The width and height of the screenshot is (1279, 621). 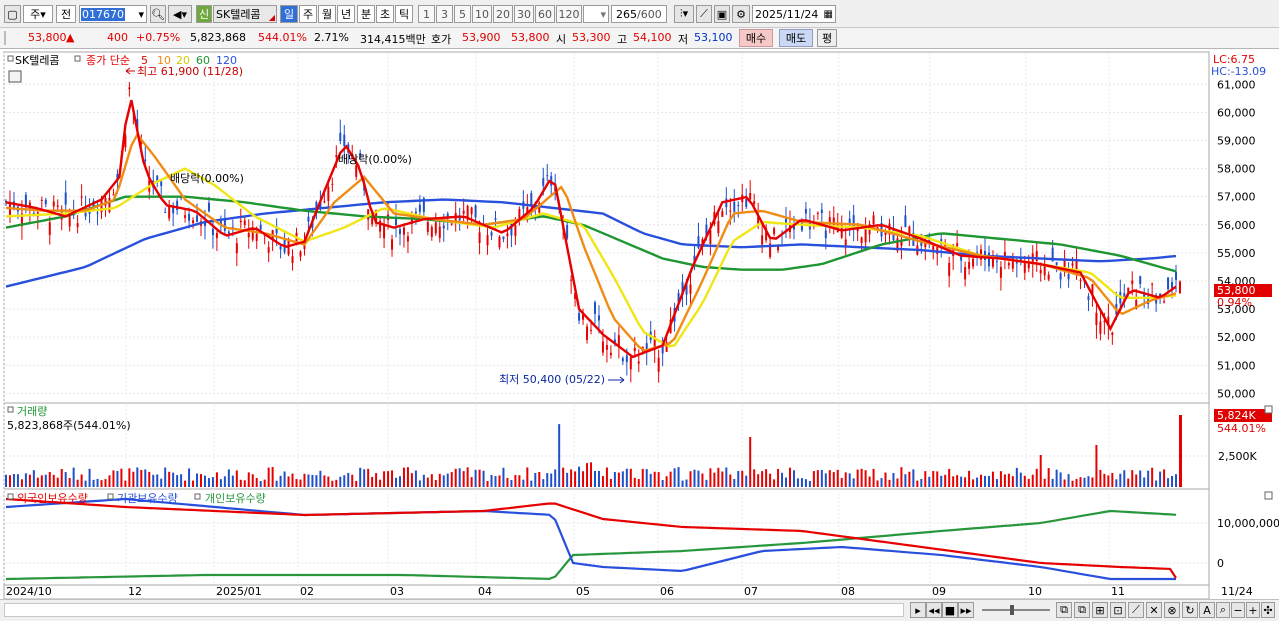 I want to click on price-change: 400, so click(x=117, y=37).